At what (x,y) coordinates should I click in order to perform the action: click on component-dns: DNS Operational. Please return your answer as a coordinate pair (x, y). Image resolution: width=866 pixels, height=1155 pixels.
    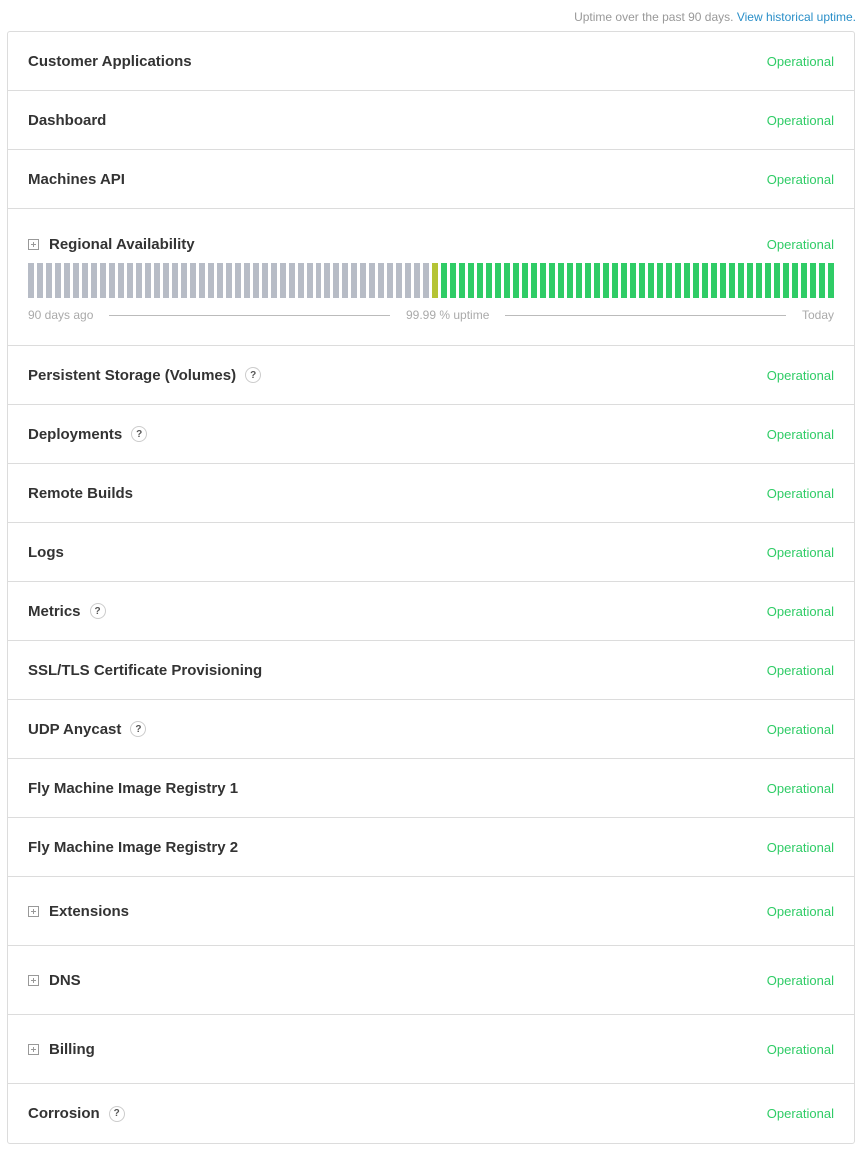
    Looking at the image, I should click on (431, 980).